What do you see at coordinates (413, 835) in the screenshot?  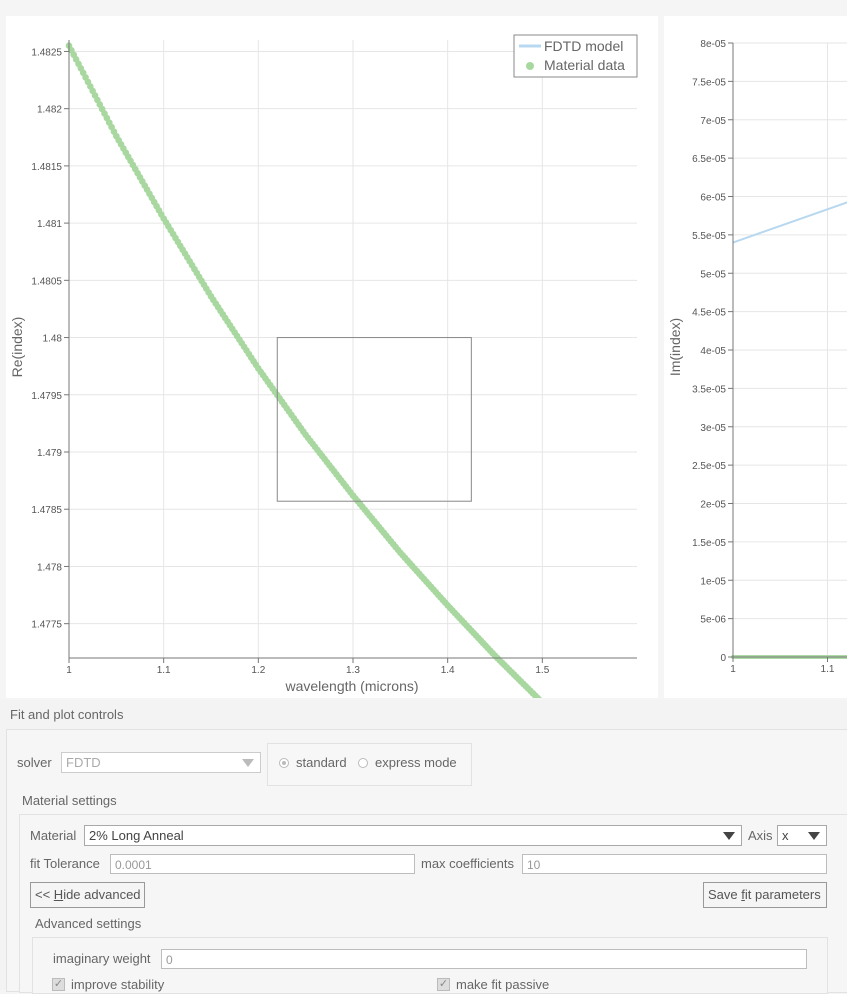 I see `material-select: 2% Long Anneal` at bounding box center [413, 835].